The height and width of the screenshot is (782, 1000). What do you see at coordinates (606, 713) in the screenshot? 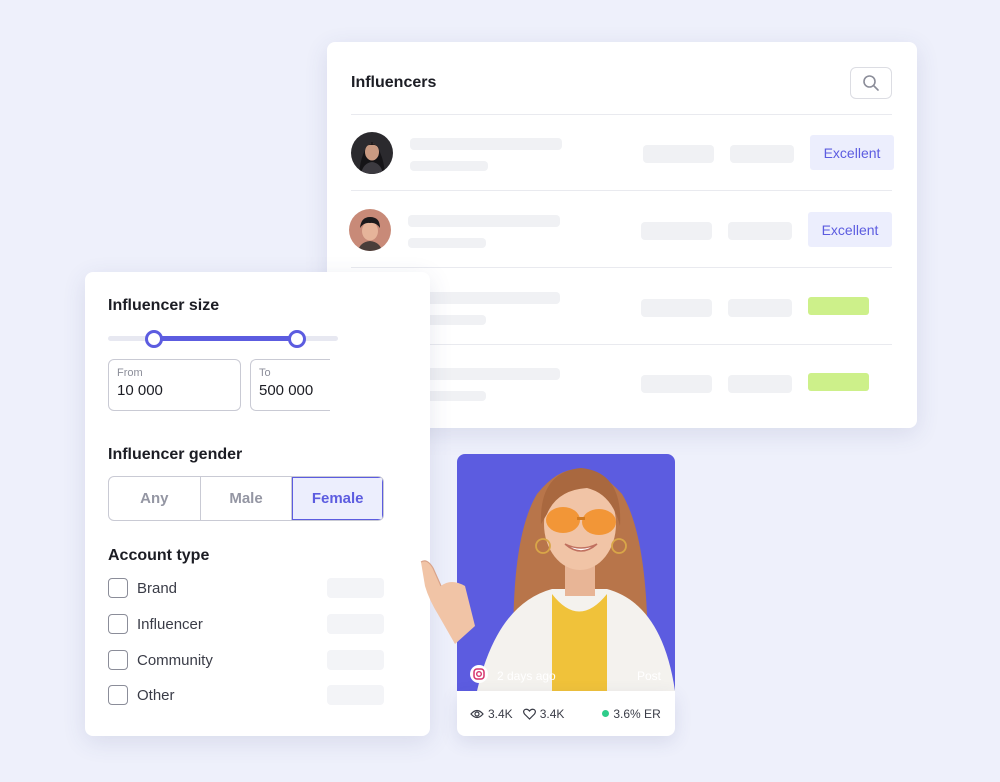
I see `er-status-dot` at bounding box center [606, 713].